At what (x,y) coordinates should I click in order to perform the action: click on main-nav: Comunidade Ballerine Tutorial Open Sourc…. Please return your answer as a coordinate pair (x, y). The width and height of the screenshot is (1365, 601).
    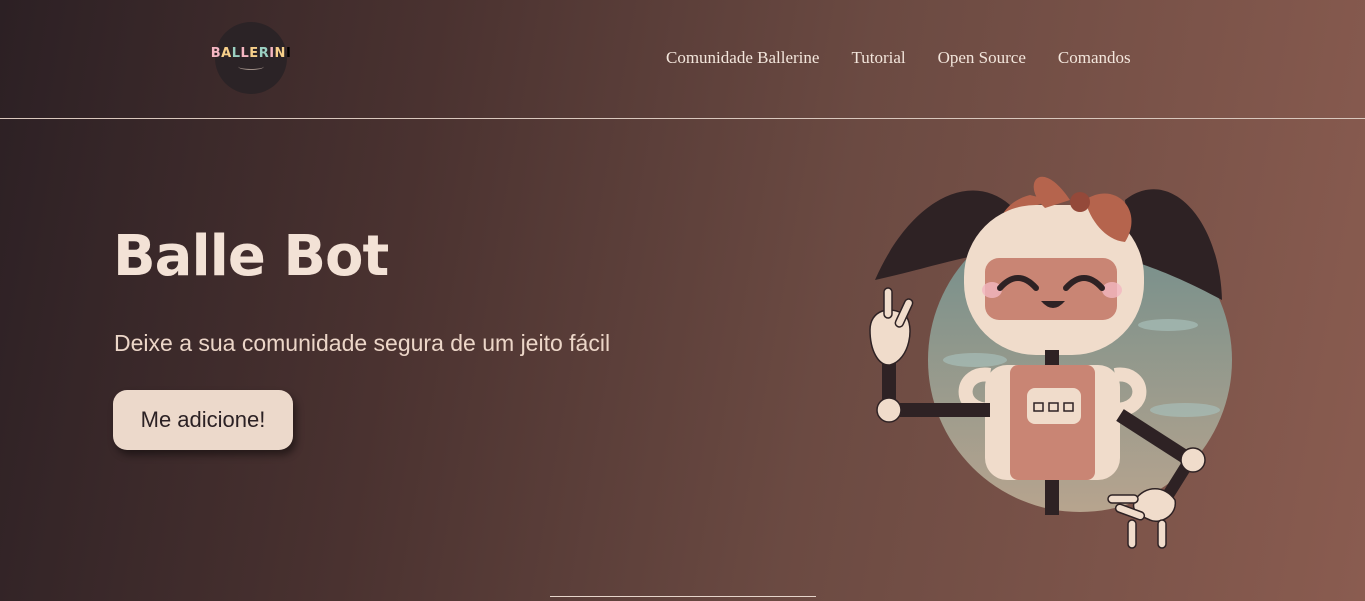
    Looking at the image, I should click on (914, 58).